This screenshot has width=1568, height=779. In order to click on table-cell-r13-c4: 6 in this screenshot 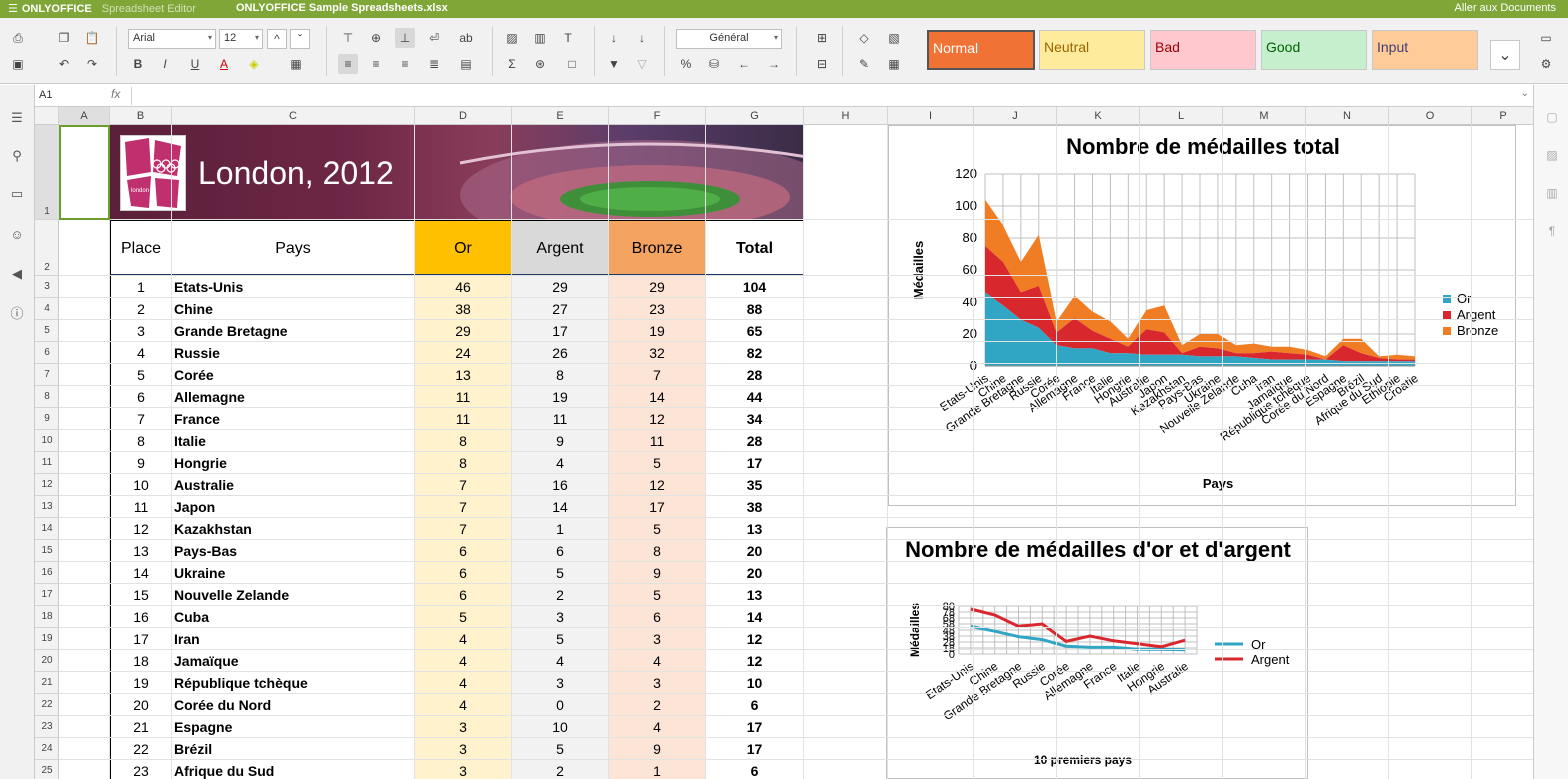, I will do `click(560, 551)`.